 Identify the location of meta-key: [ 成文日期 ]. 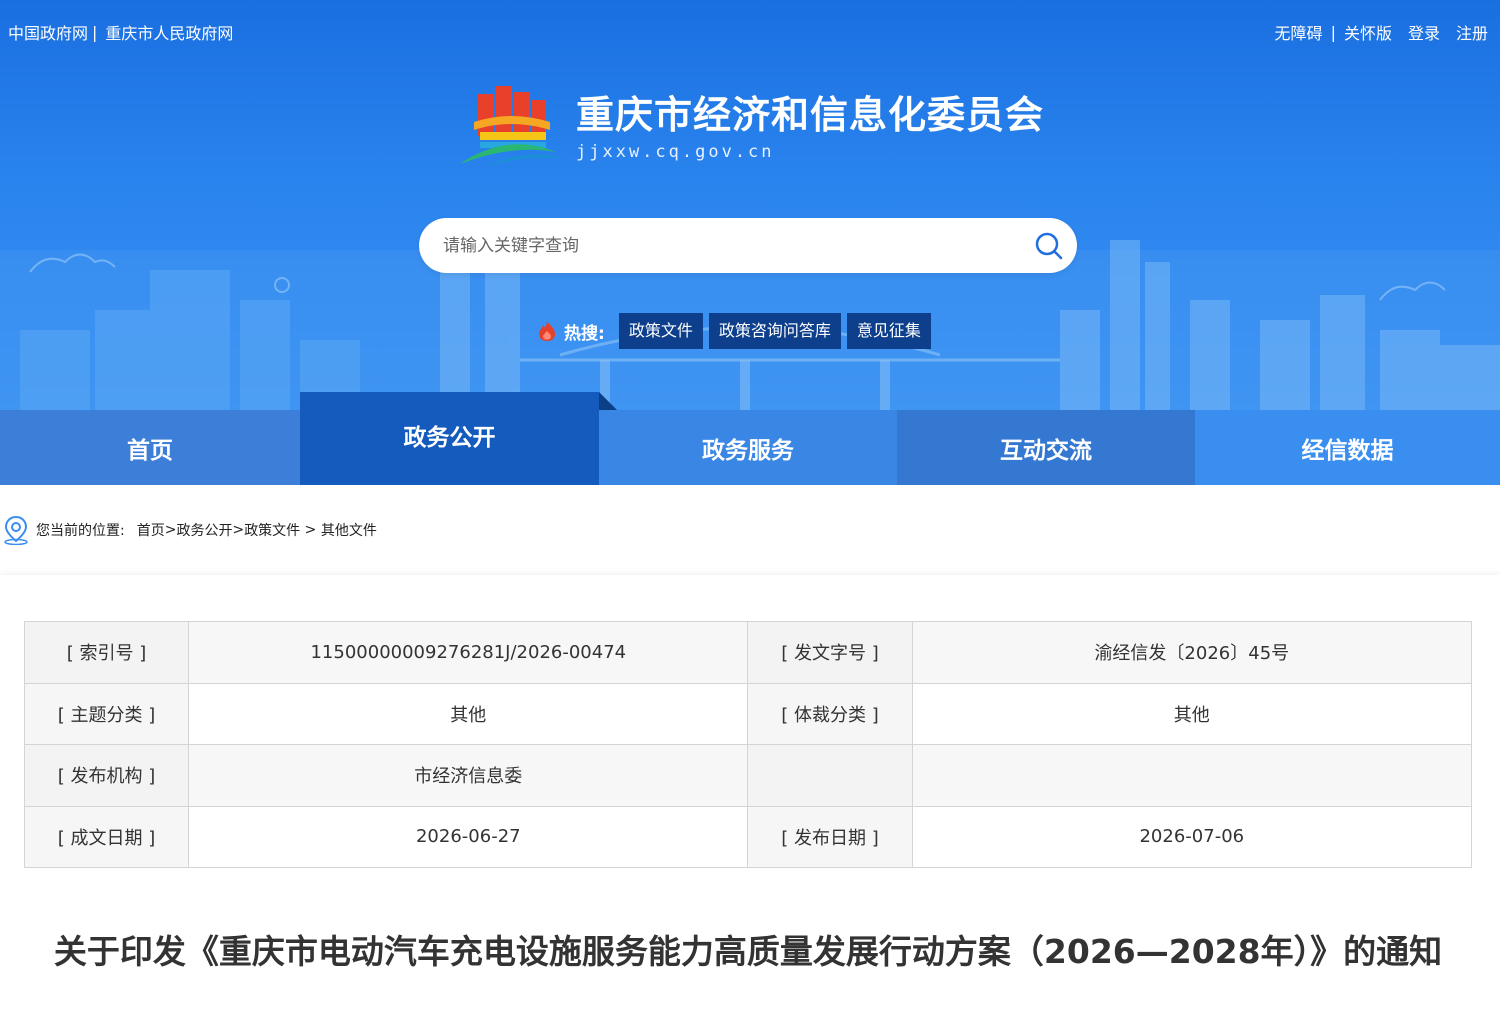
(106, 836).